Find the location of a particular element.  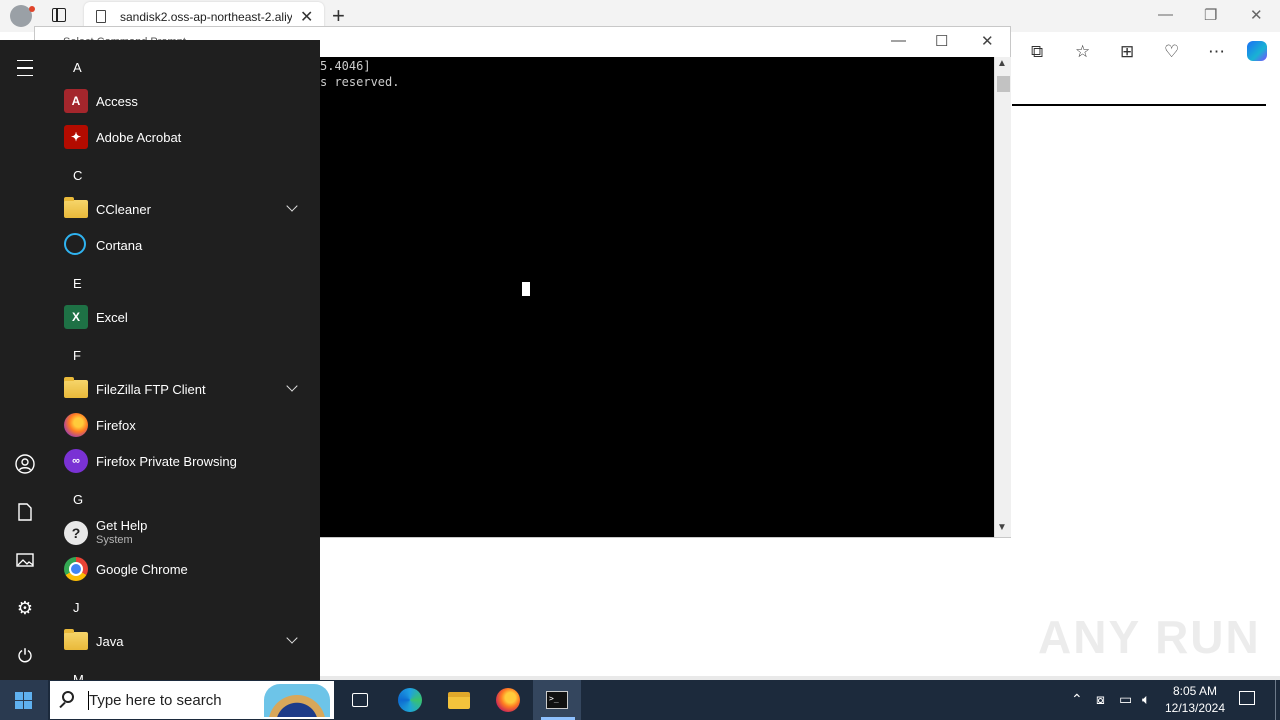

search-placeholder: Type here to search is located at coordinates (155, 700).